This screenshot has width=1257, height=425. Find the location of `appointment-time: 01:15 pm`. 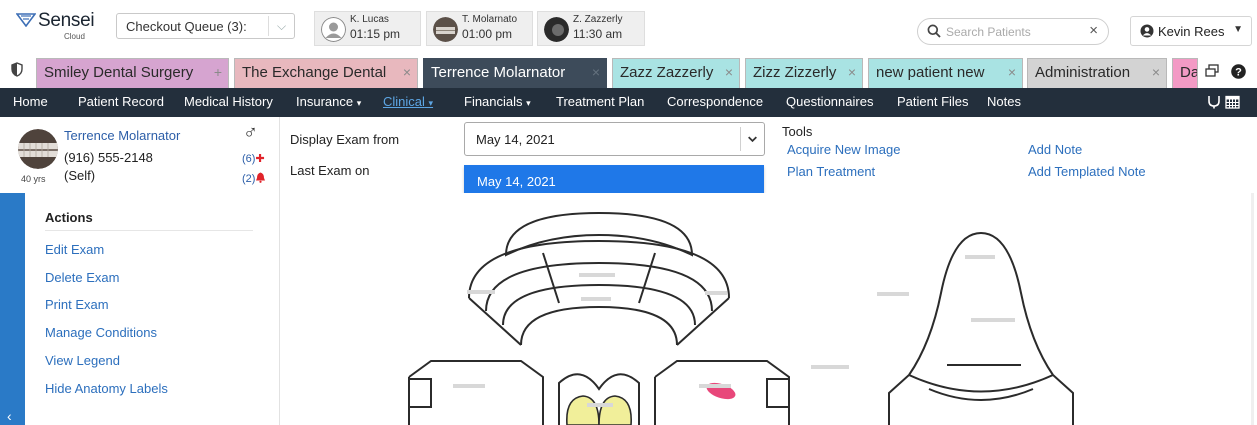

appointment-time: 01:15 pm is located at coordinates (375, 34).